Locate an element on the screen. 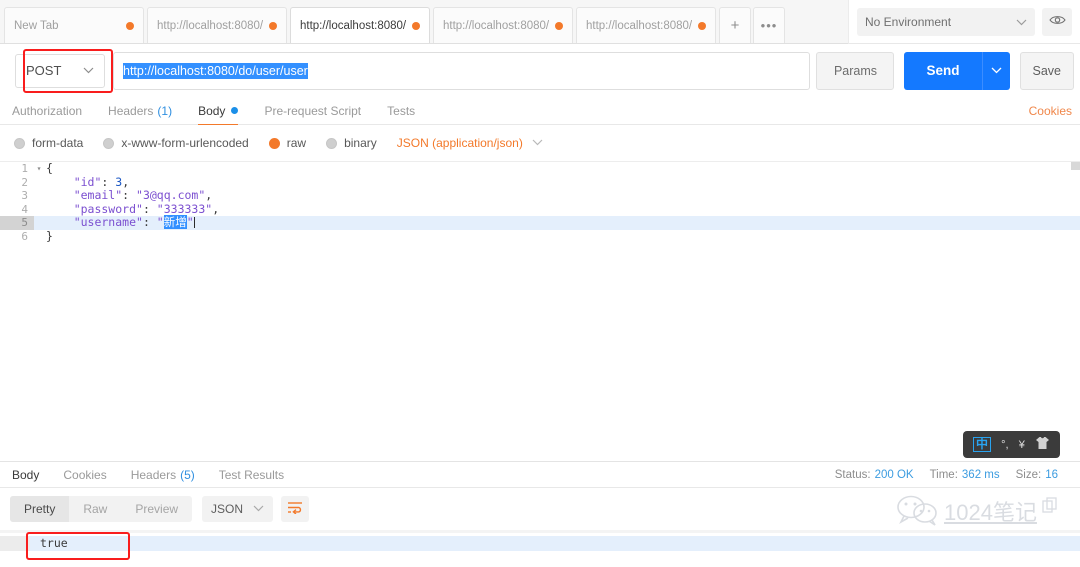 The image size is (1080, 567). request-tab-label: New Tab is located at coordinates (36, 25).